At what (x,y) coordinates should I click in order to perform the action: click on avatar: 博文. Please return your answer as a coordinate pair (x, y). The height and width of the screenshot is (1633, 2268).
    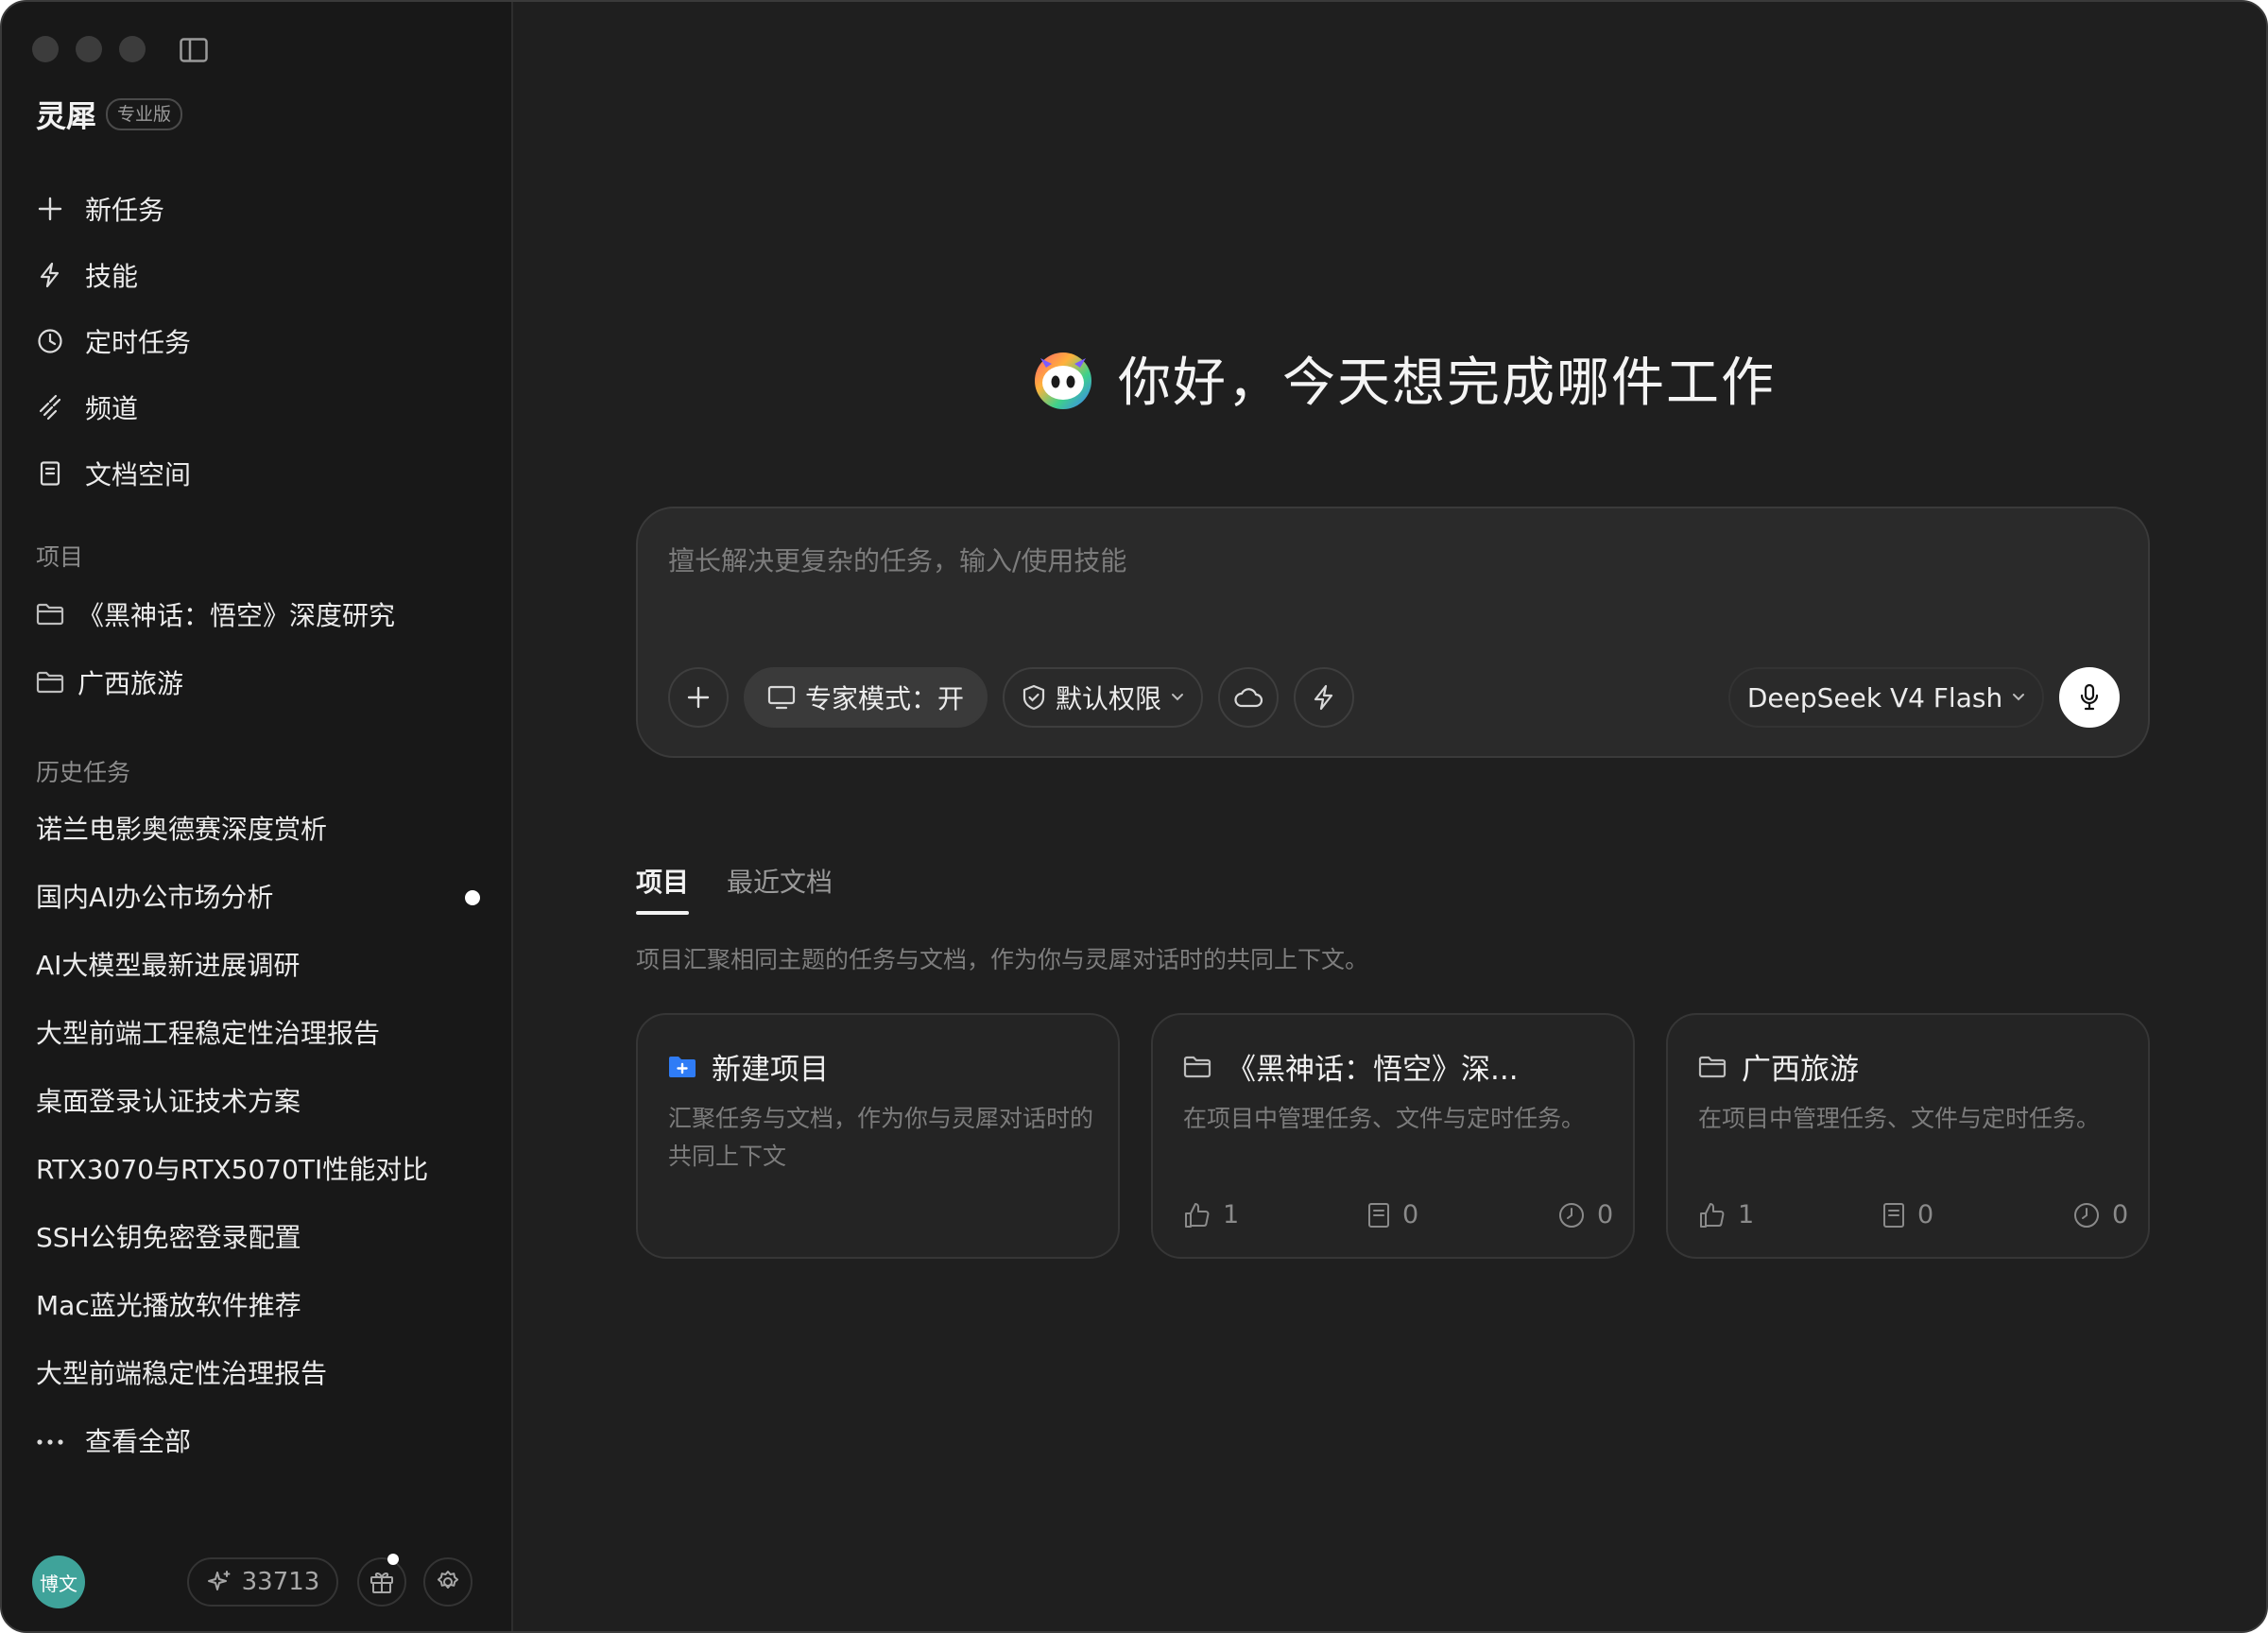
    Looking at the image, I should click on (58, 1582).